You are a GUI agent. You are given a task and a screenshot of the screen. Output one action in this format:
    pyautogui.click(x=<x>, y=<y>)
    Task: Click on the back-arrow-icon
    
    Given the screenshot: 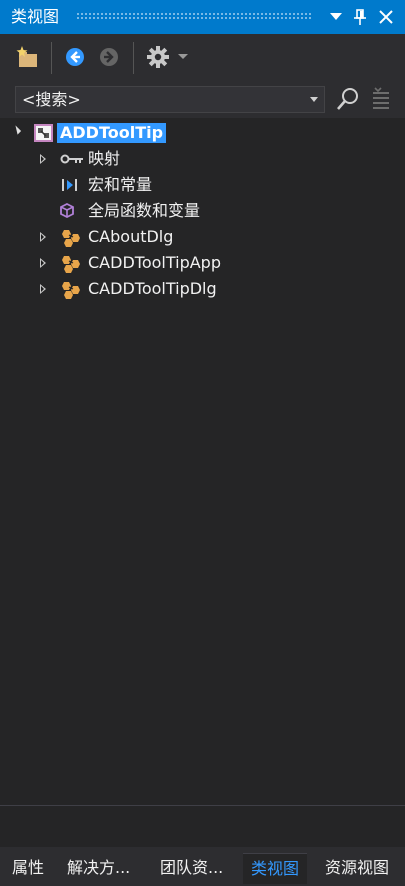 What is the action you would take?
    pyautogui.click(x=75, y=57)
    